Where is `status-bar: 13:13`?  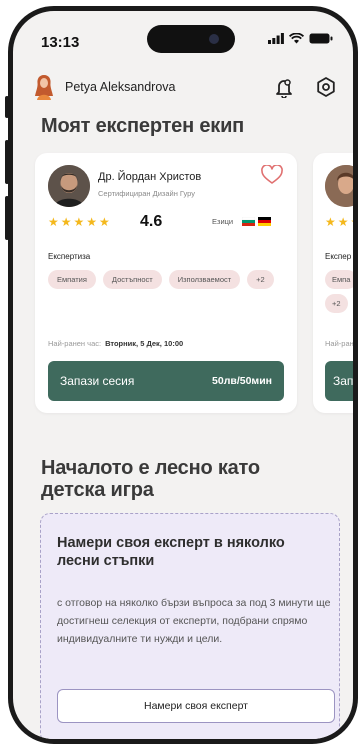
status-bar: 13:13 is located at coordinates (183, 36).